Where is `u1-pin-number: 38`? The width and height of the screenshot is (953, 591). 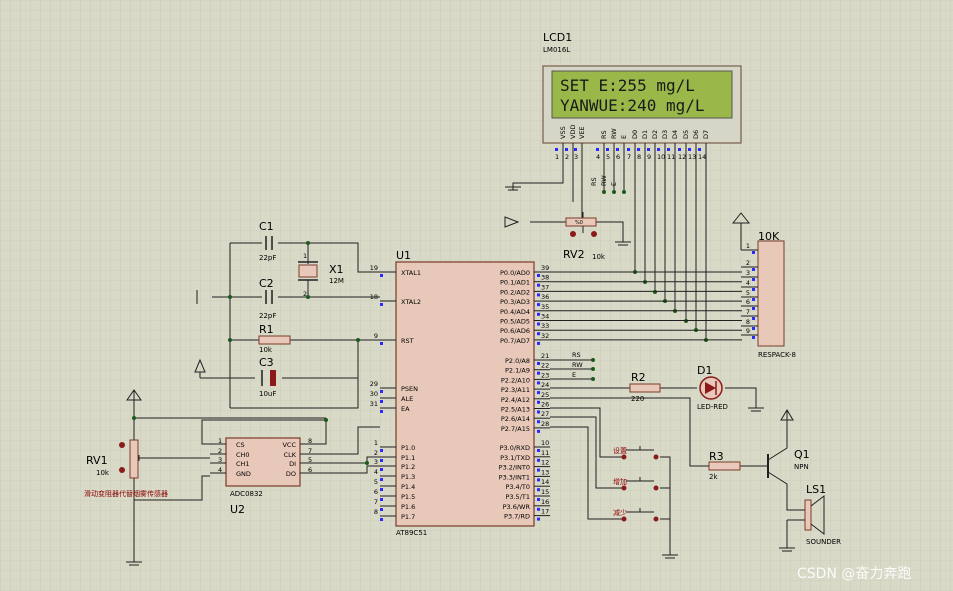
u1-pin-number: 38 is located at coordinates (545, 278).